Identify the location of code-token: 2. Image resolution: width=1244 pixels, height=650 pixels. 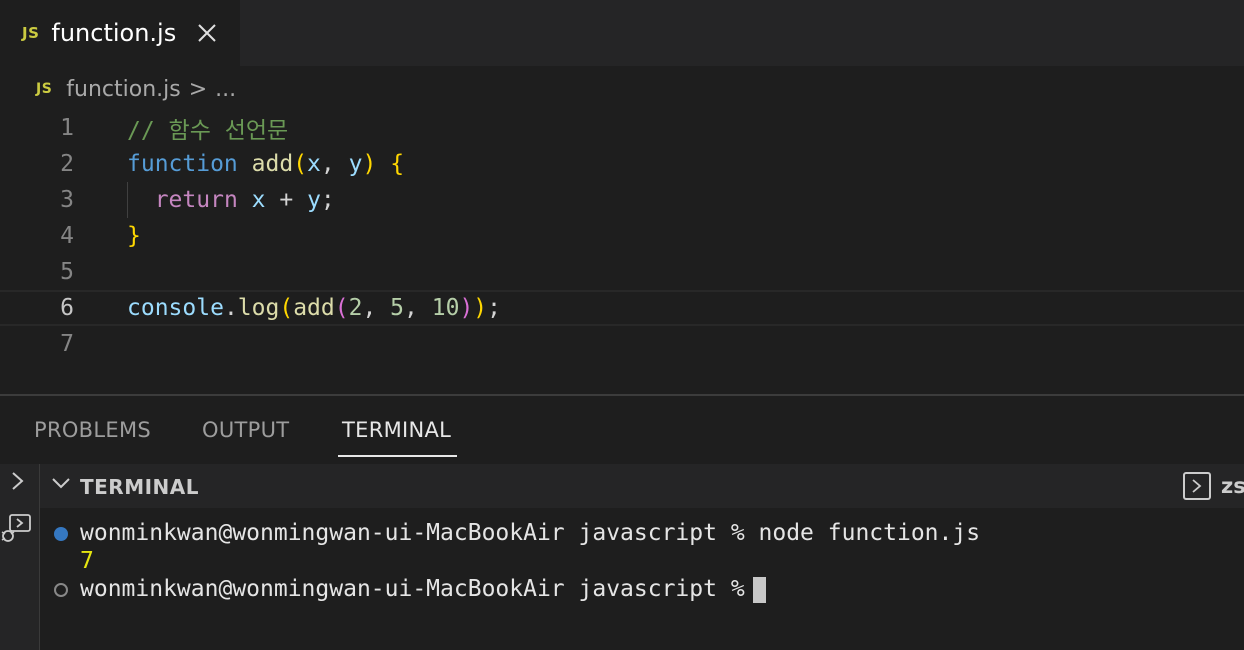
(355, 308).